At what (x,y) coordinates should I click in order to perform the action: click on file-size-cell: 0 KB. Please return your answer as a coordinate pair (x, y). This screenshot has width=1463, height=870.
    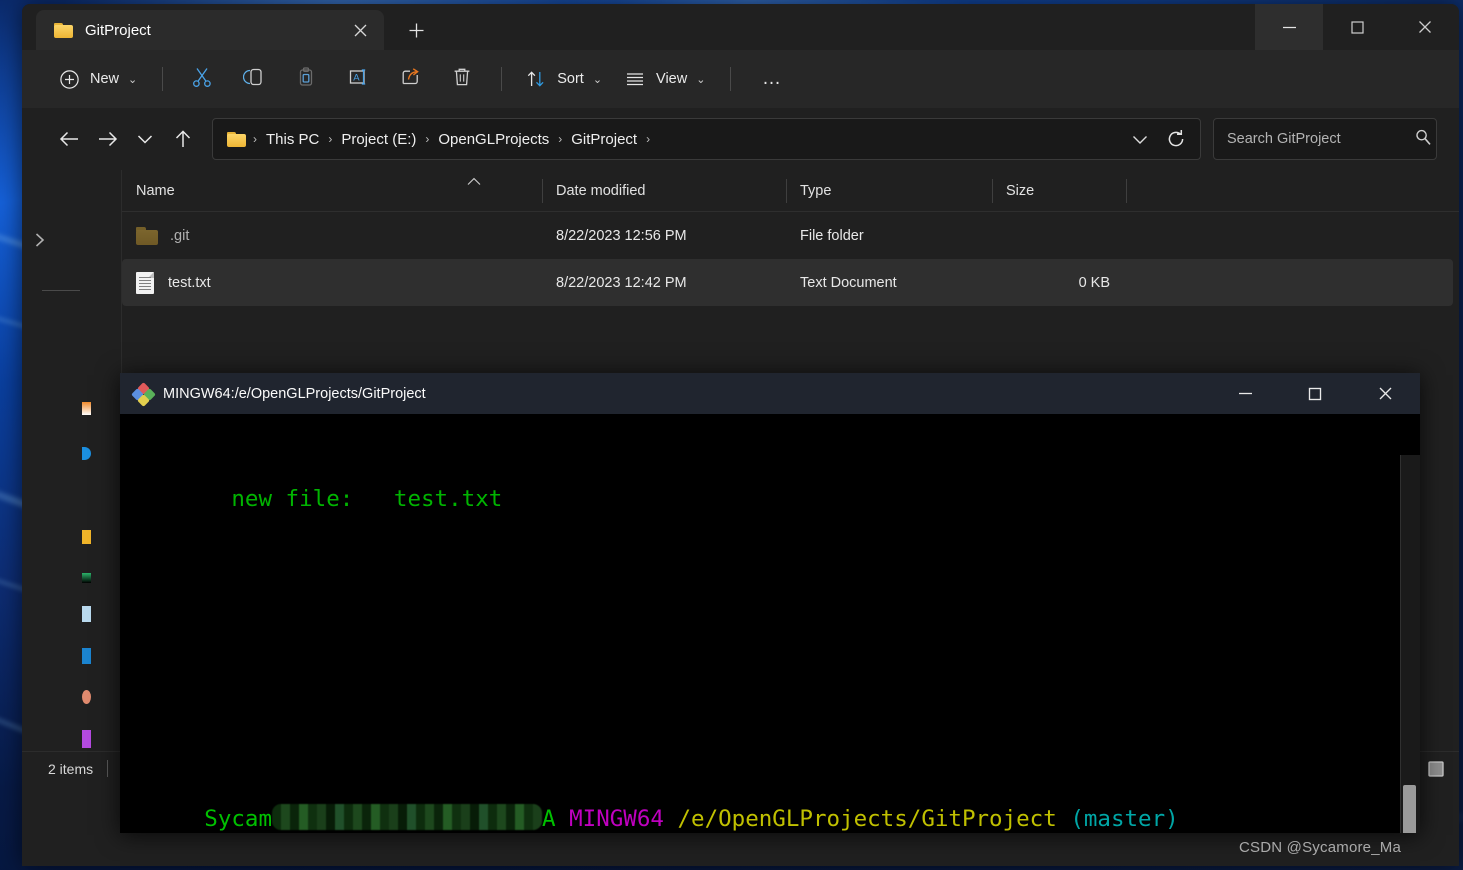
    Looking at the image, I should click on (1059, 282).